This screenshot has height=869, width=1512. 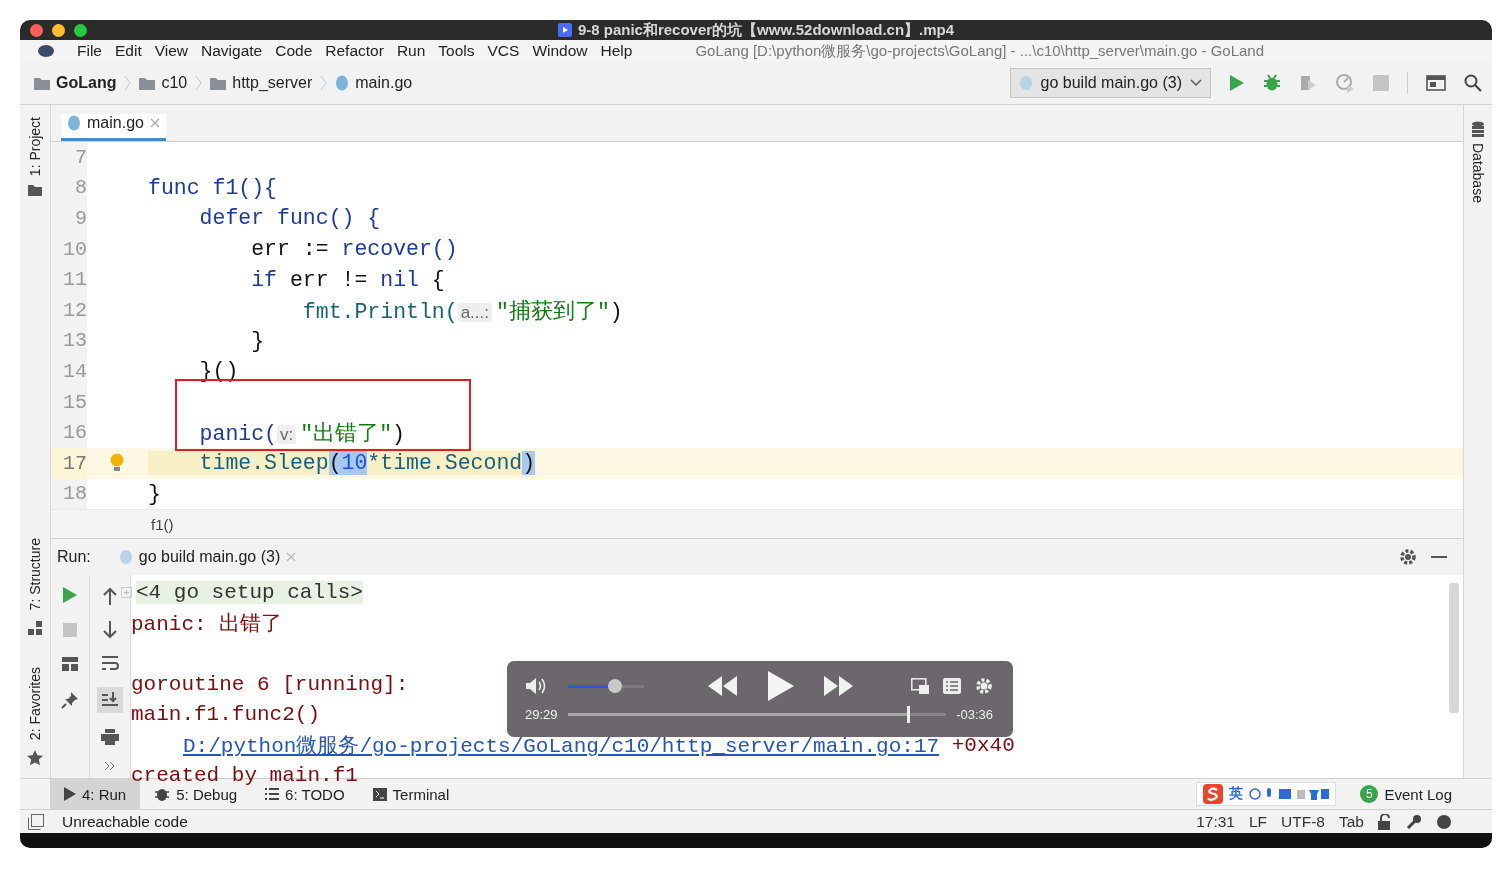 I want to click on window-title: 9-8 panic和recover的坑【www.52download.cn】.mp4, so click(x=766, y=30).